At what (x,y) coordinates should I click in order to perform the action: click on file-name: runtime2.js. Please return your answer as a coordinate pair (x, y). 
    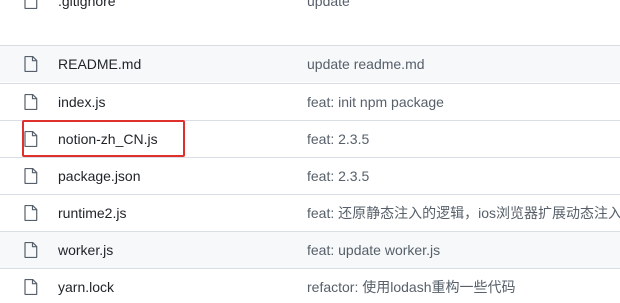
    Looking at the image, I should click on (92, 213).